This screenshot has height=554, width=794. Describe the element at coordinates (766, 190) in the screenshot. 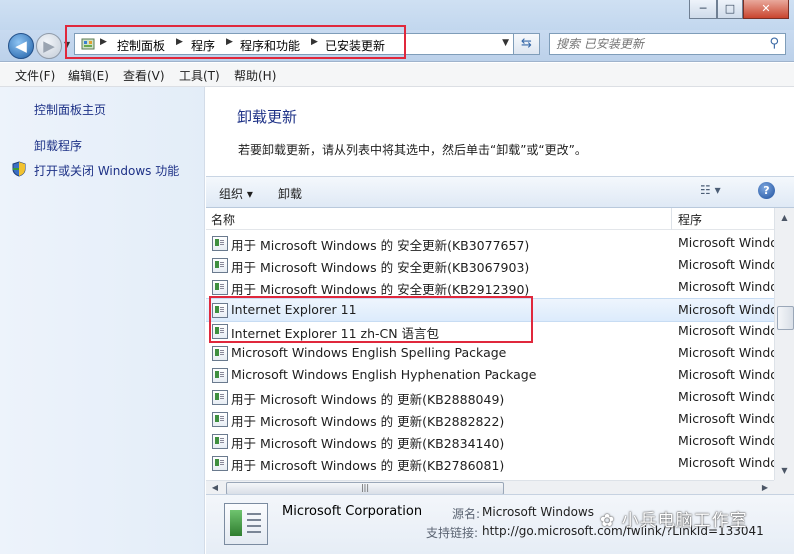

I see `help-icon: ?` at that location.